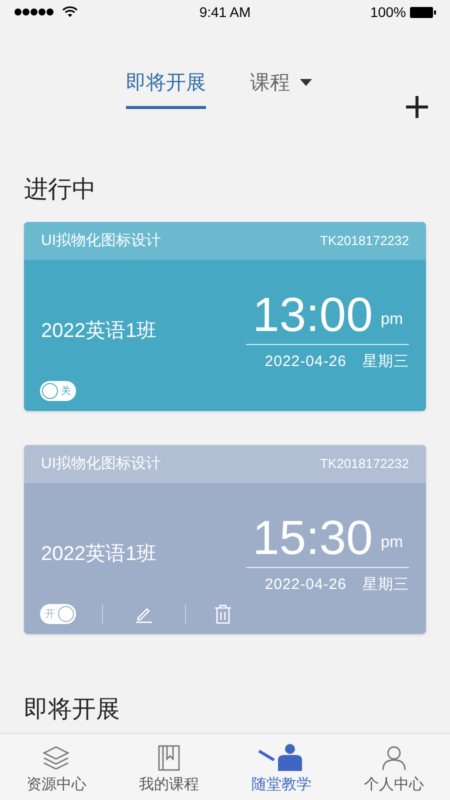  I want to click on tab-bar-item: 随堂教学, so click(281, 767).